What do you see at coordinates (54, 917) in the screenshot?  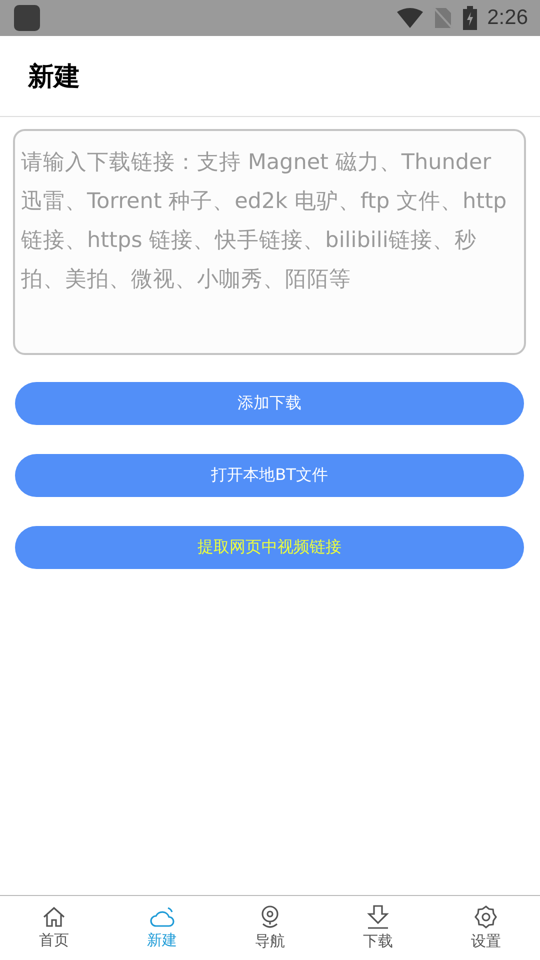 I see `home-icon` at bounding box center [54, 917].